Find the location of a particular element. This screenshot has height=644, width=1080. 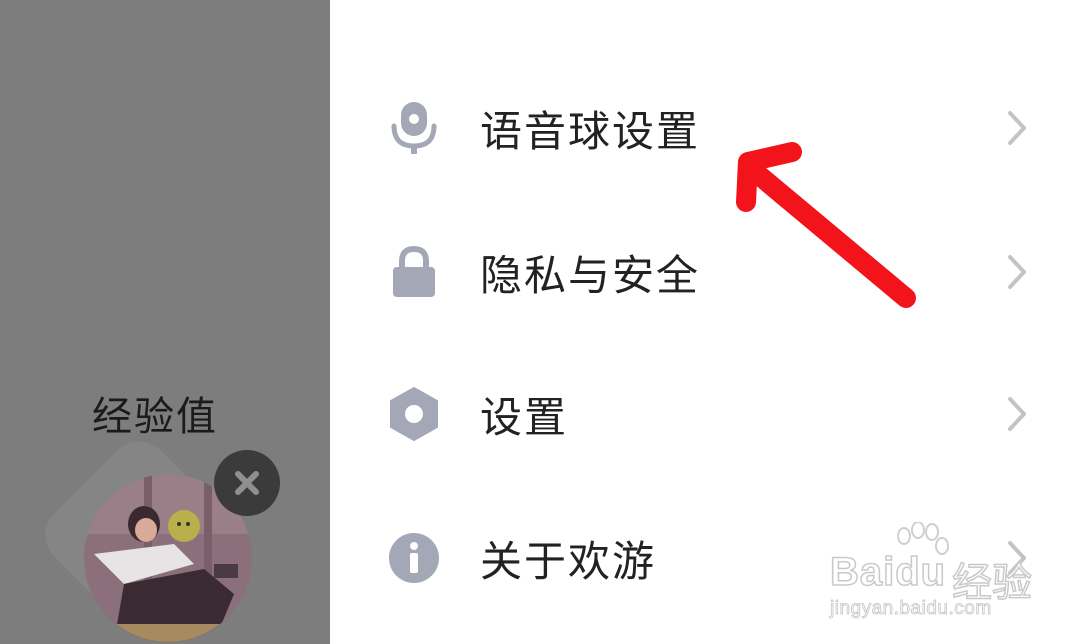

experience-label: 经验值 is located at coordinates (155, 417).